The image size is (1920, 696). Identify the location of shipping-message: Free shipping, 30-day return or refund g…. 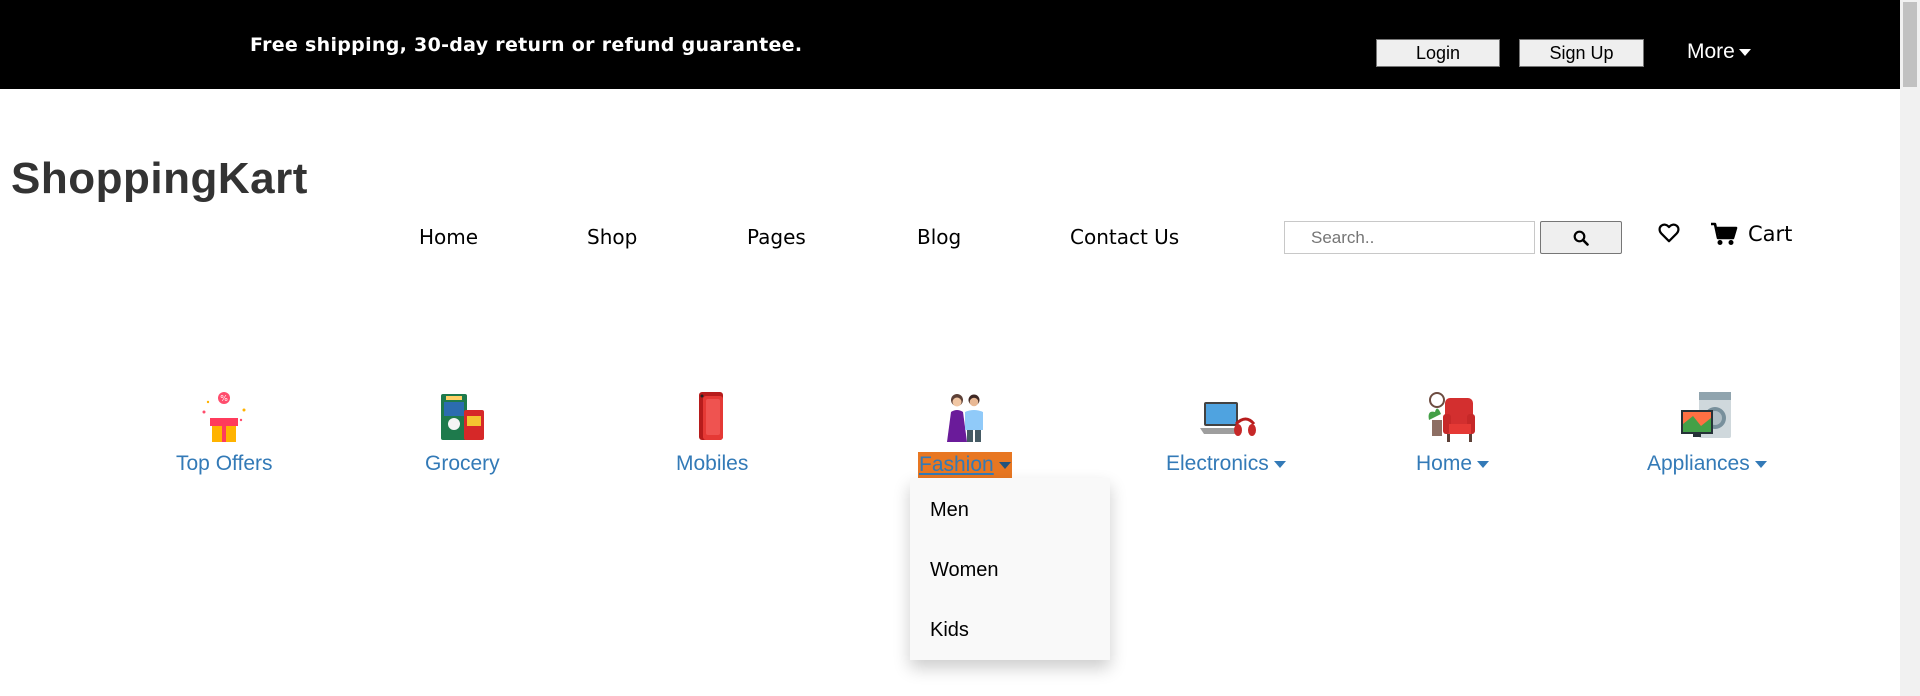
(526, 45).